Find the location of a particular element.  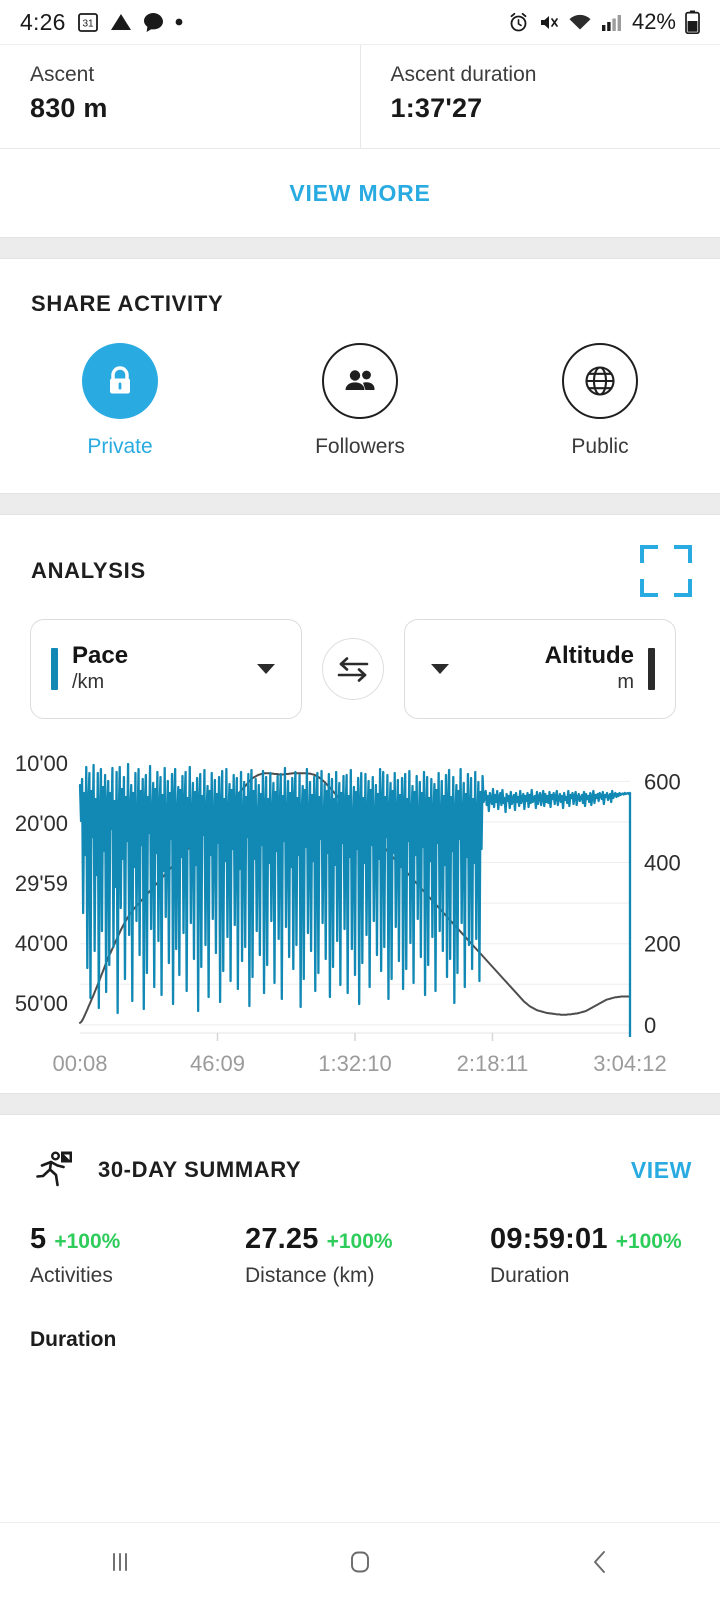

wifi-icon is located at coordinates (580, 22).